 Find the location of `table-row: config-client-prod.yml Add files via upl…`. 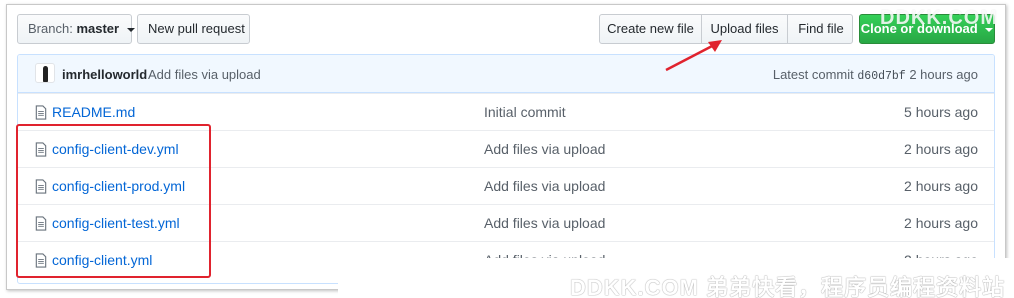

table-row: config-client-prod.yml Add files via upl… is located at coordinates (506, 185).